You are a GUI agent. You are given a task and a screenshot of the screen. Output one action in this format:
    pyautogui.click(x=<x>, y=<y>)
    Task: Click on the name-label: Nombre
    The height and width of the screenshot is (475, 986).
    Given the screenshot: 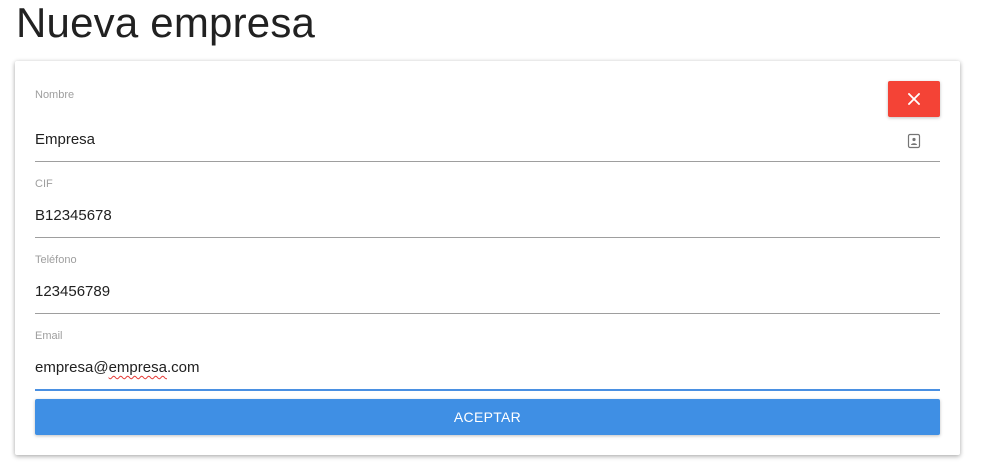 What is the action you would take?
    pyautogui.click(x=55, y=95)
    